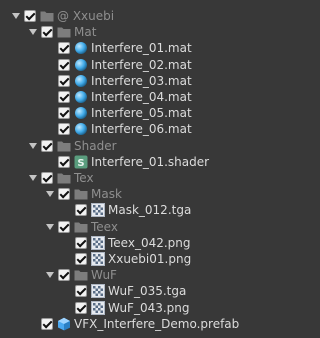 This screenshot has height=338, width=320. What do you see at coordinates (141, 275) in the screenshot?
I see `tree-folder-row: WuF` at bounding box center [141, 275].